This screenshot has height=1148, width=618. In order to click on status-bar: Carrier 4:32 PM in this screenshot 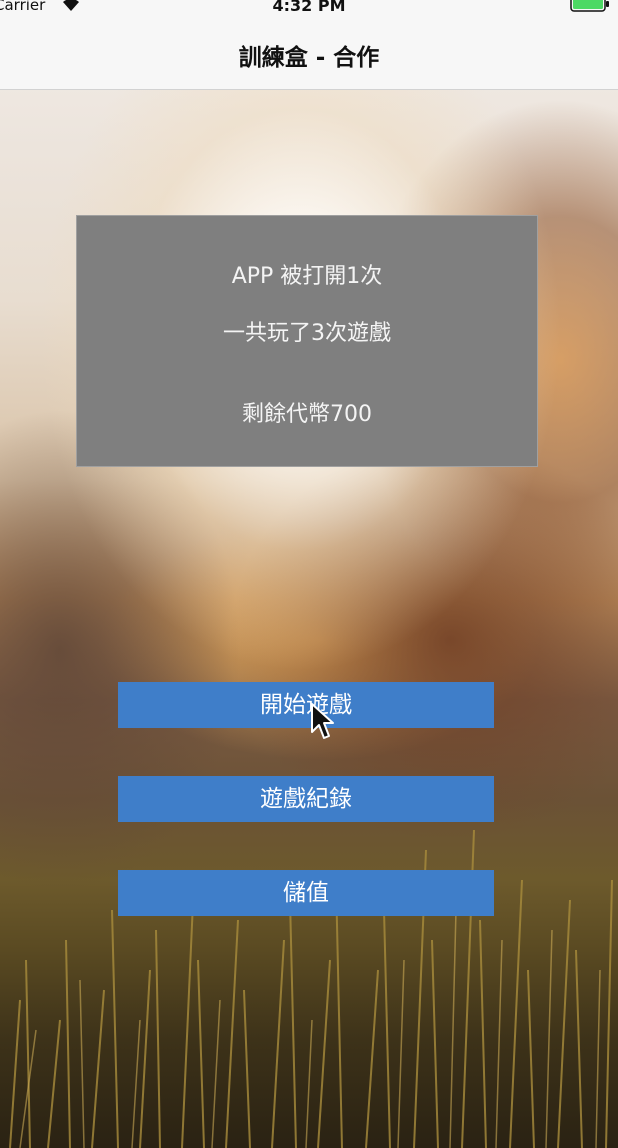, I will do `click(309, 10)`.